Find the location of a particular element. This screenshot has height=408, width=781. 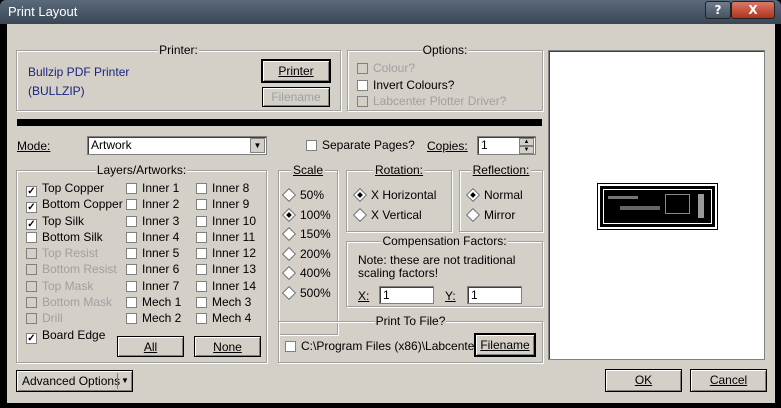

layer-inner-6-checkbox-label: Inner 6 is located at coordinates (161, 269).